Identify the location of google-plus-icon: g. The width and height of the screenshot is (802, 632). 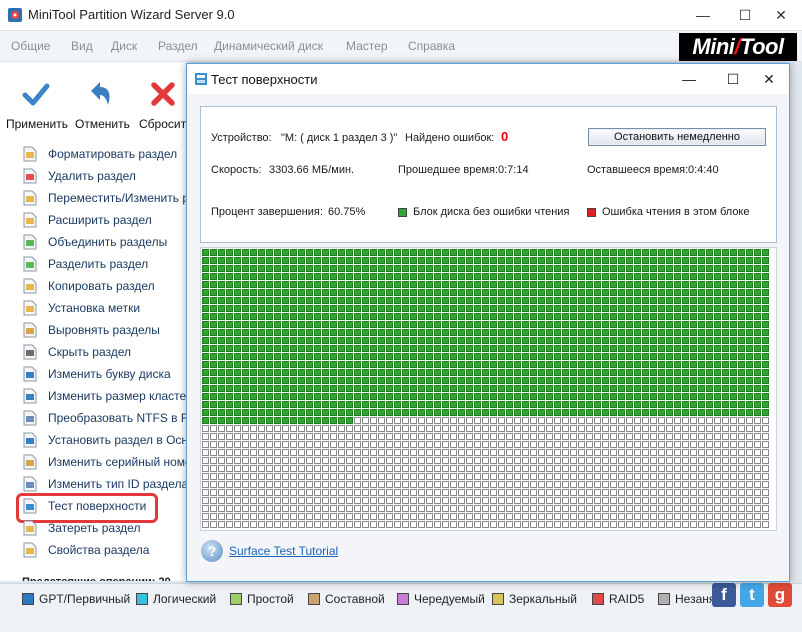
(780, 595).